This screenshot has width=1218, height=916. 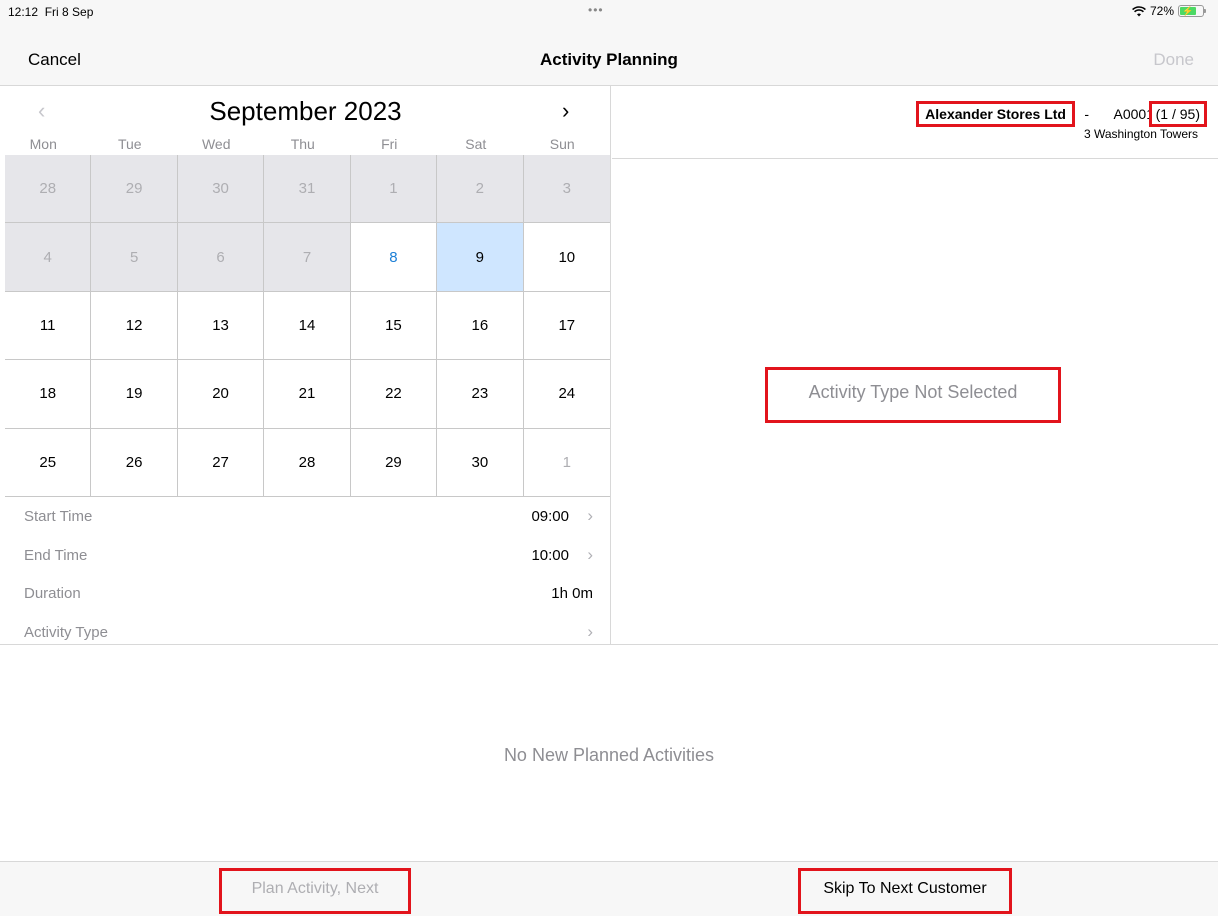 What do you see at coordinates (305, 517) in the screenshot?
I see `start-time-row: Start Time 09:00 ›` at bounding box center [305, 517].